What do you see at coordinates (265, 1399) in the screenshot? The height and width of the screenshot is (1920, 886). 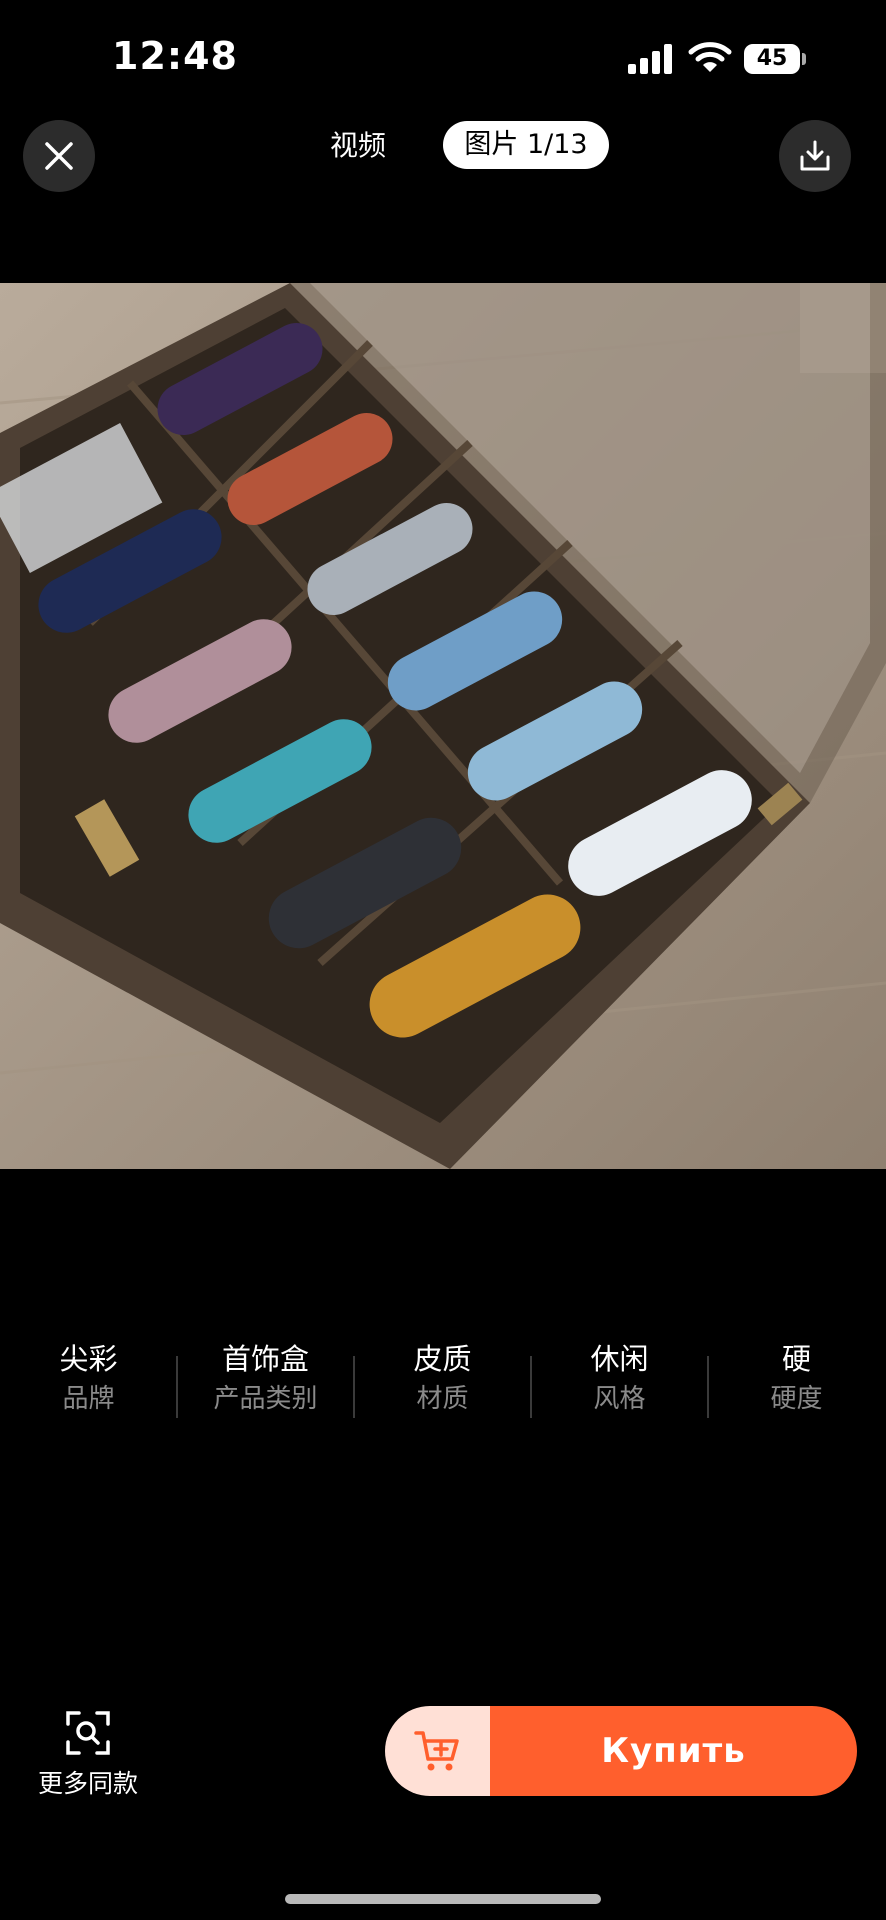 I see `attribute-label: 产品类别` at bounding box center [265, 1399].